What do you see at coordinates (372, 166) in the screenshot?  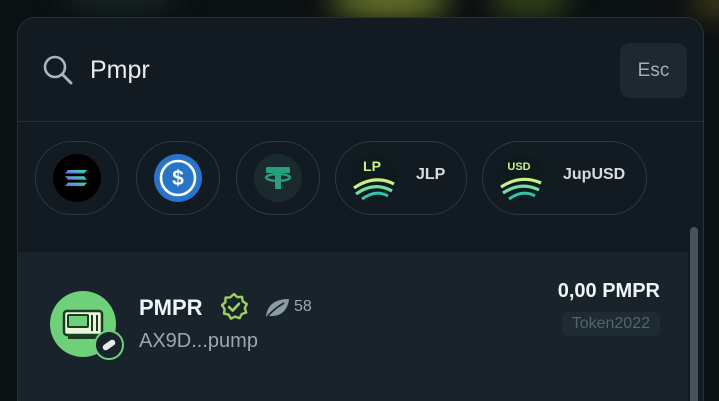 I see `svg-text: LP` at bounding box center [372, 166].